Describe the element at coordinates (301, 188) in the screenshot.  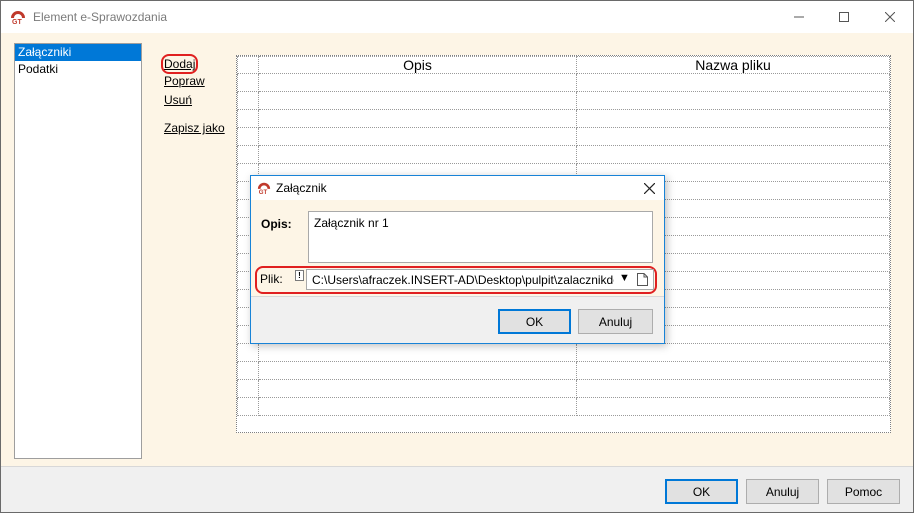
I see `dialog-title: Załącznik` at that location.